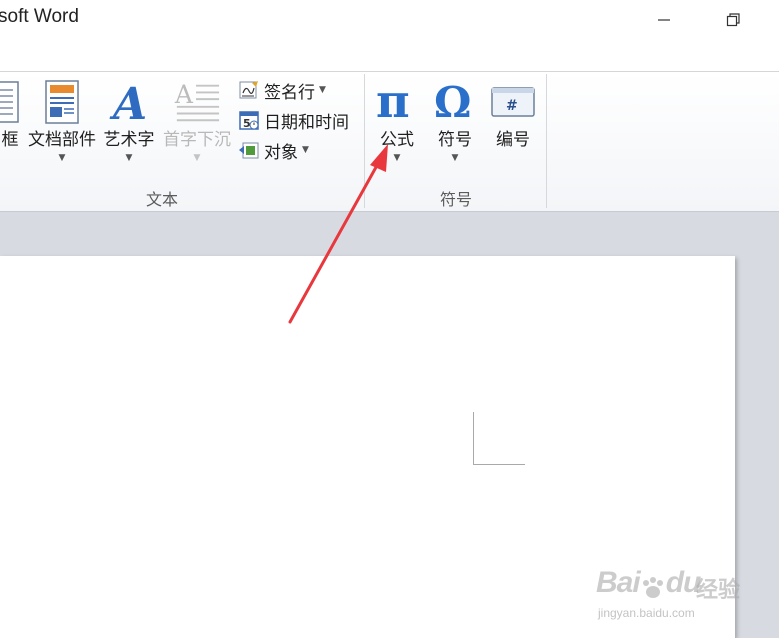 Image resolution: width=779 pixels, height=638 pixels. What do you see at coordinates (39, 16) in the screenshot?
I see `window-title: soft Word` at bounding box center [39, 16].